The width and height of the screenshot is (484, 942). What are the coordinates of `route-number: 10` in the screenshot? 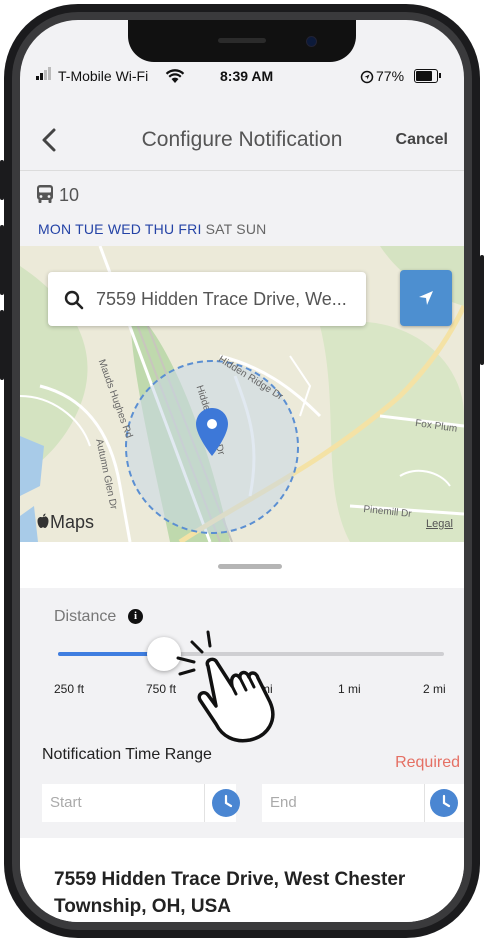 It's located at (69, 195).